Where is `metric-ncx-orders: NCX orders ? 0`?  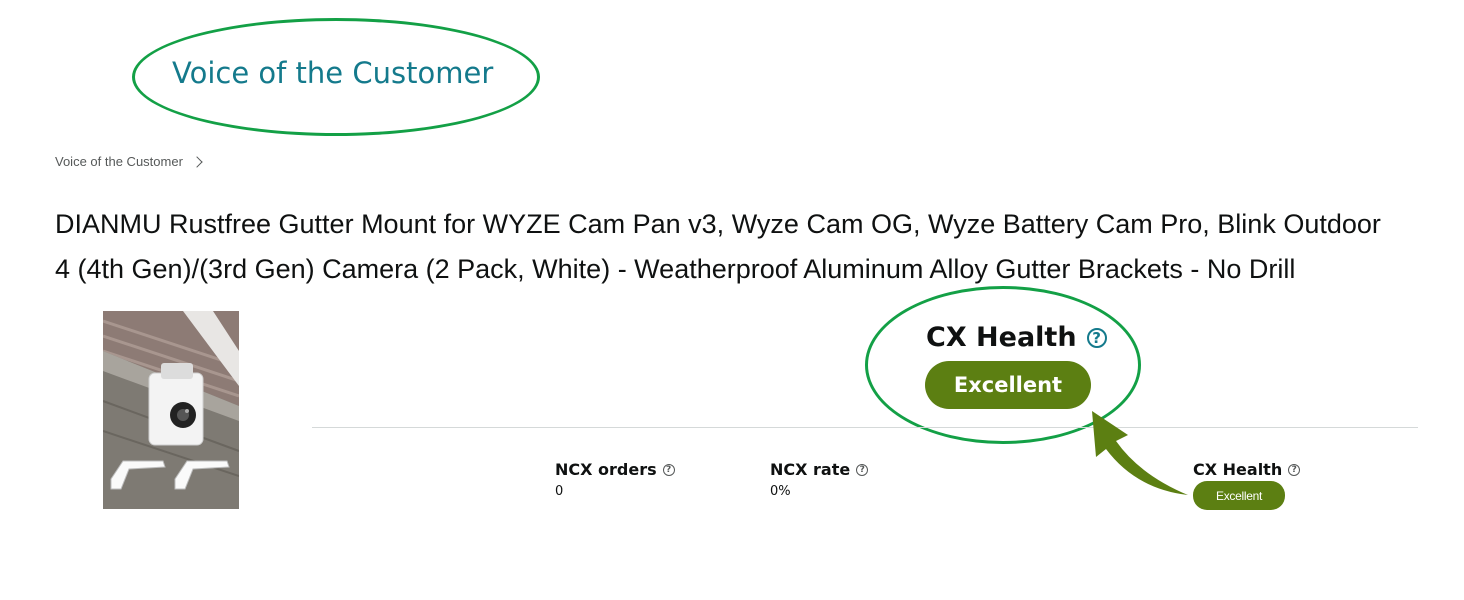 metric-ncx-orders: NCX orders ? 0 is located at coordinates (615, 479).